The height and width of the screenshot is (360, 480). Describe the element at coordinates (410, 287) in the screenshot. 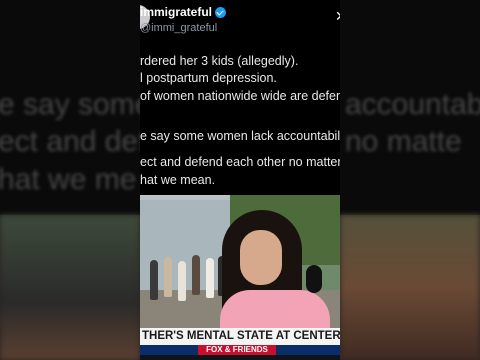

I see `blurred-video-right` at that location.